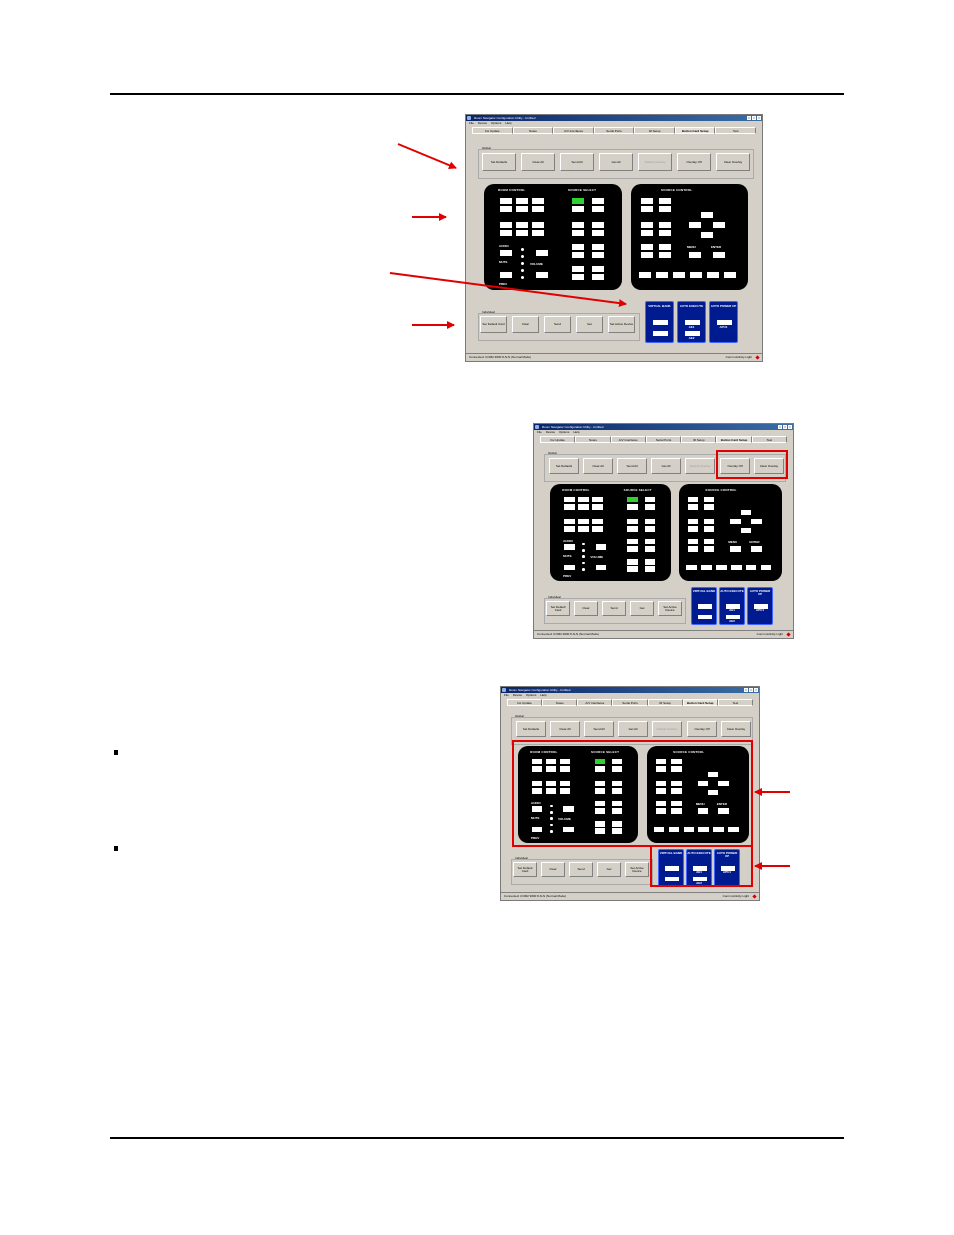  I want to click on arrow-to-global-group, so click(427, 156).